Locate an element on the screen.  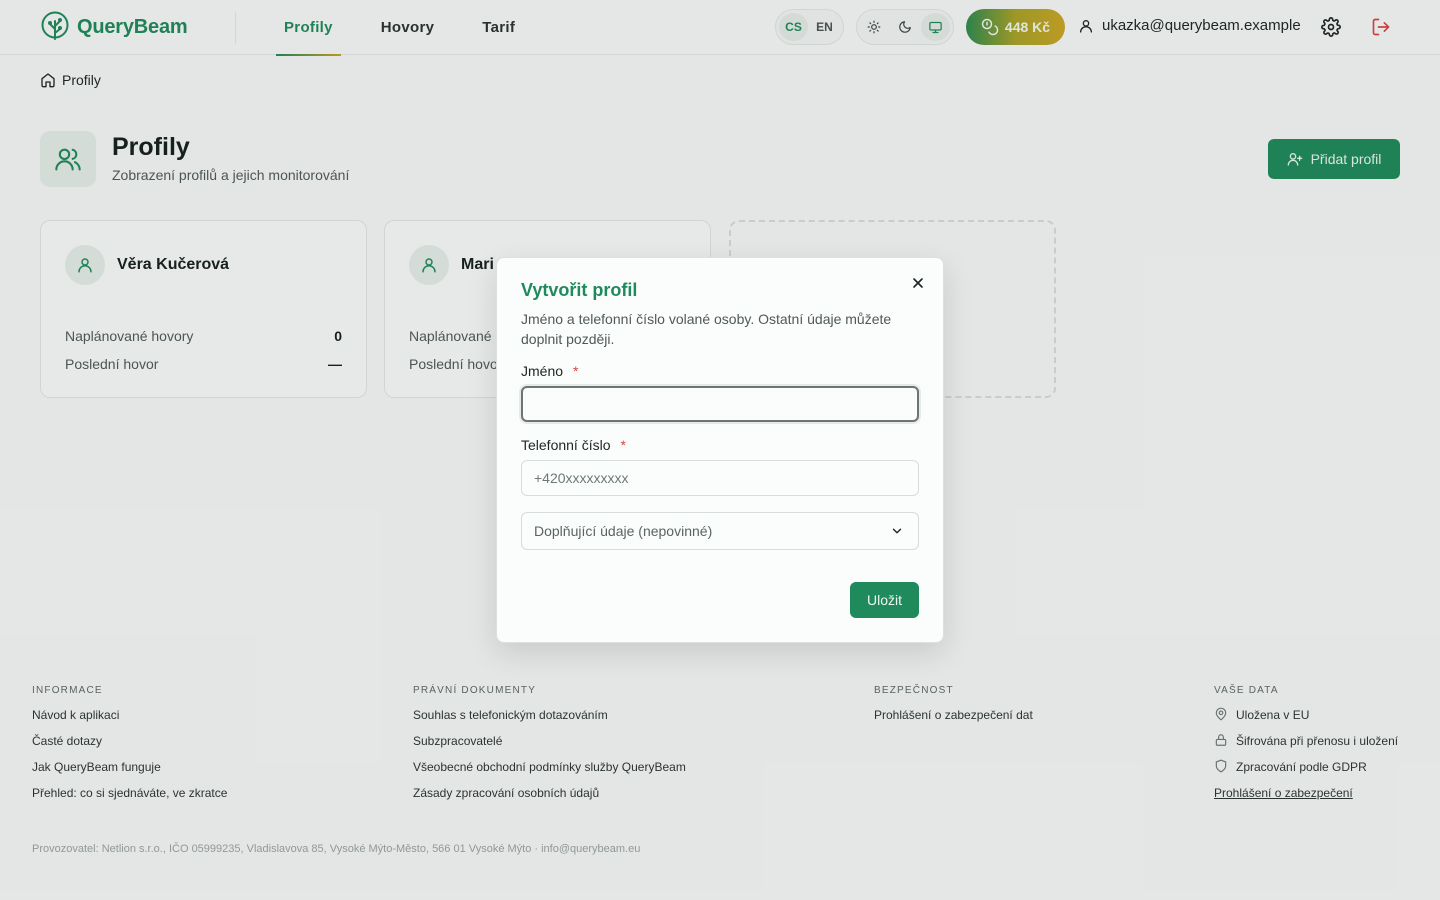
chevron-down-icon is located at coordinates (897, 531).